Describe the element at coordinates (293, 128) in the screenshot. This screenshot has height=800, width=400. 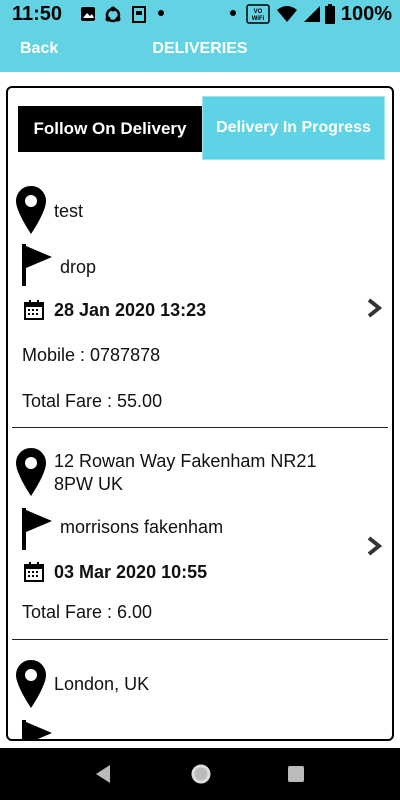
I see `tab-delivery-in-progress: Delivery In Progress` at that location.